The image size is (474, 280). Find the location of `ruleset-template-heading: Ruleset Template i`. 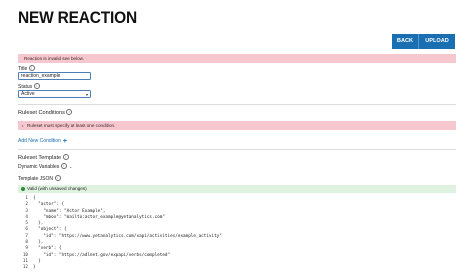

ruleset-template-heading: Ruleset Template i is located at coordinates (43, 157).